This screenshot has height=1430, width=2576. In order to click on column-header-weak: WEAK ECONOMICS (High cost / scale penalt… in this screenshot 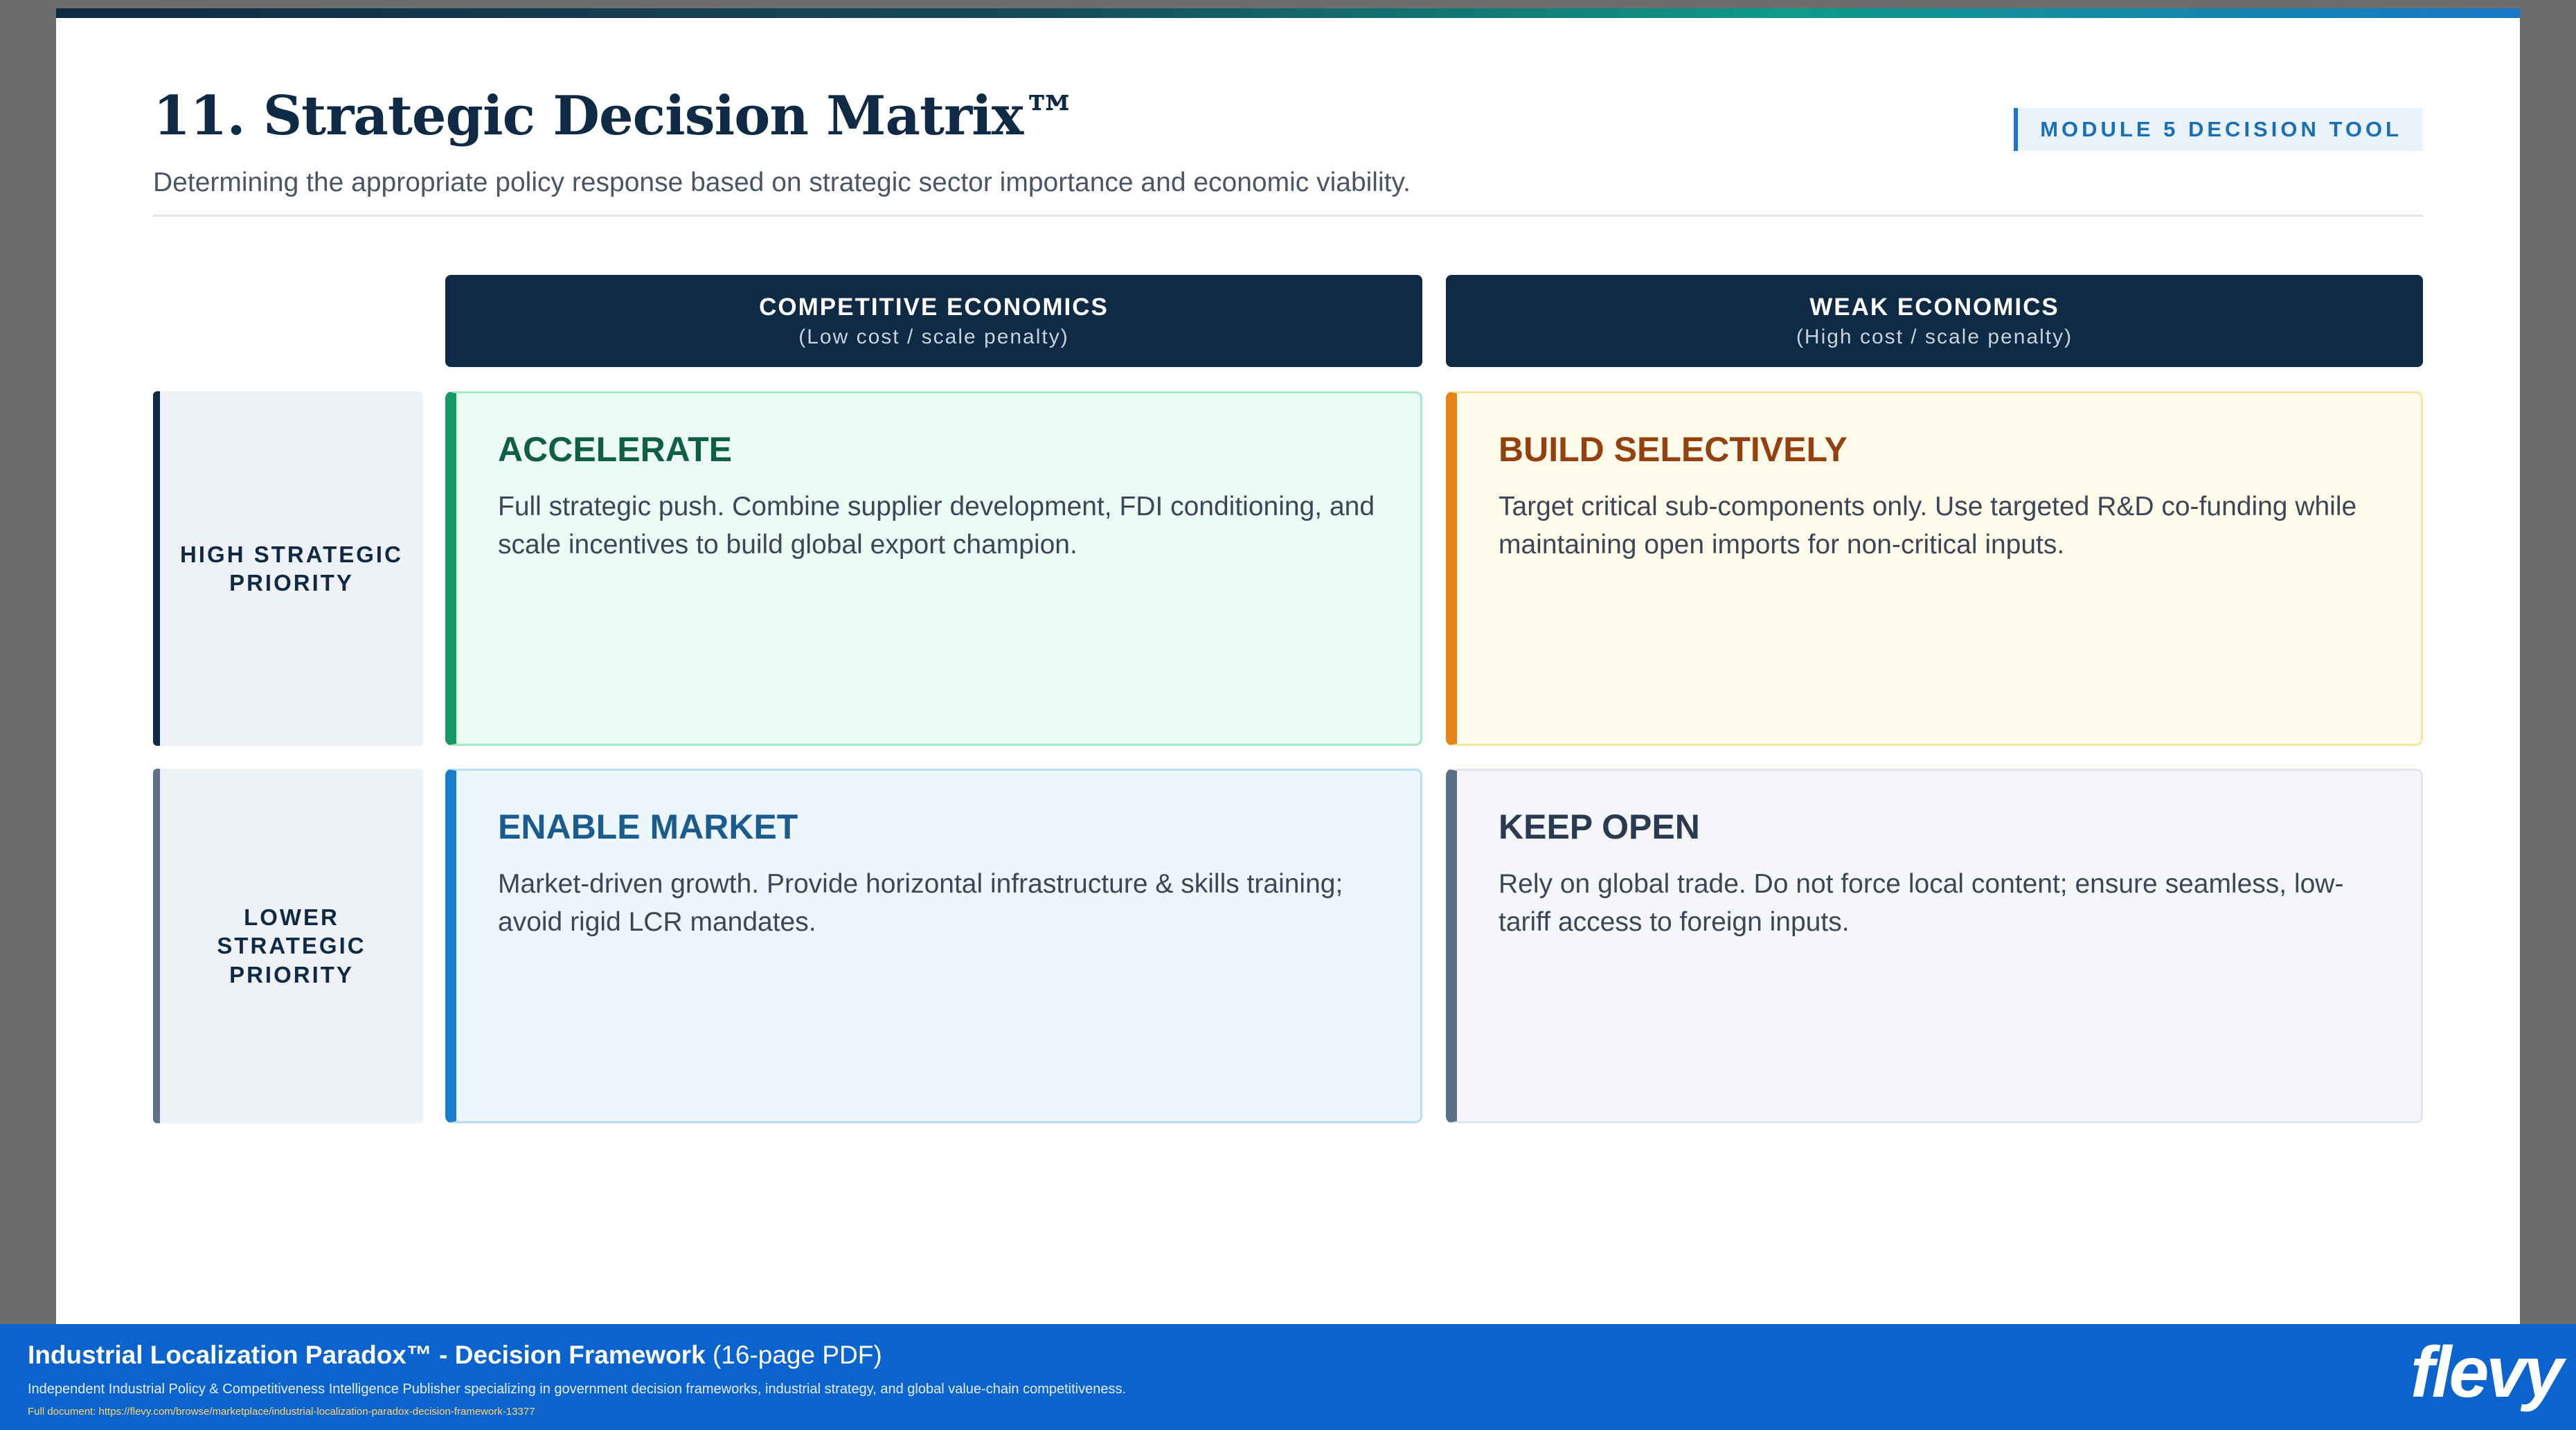, I will do `click(1934, 321)`.